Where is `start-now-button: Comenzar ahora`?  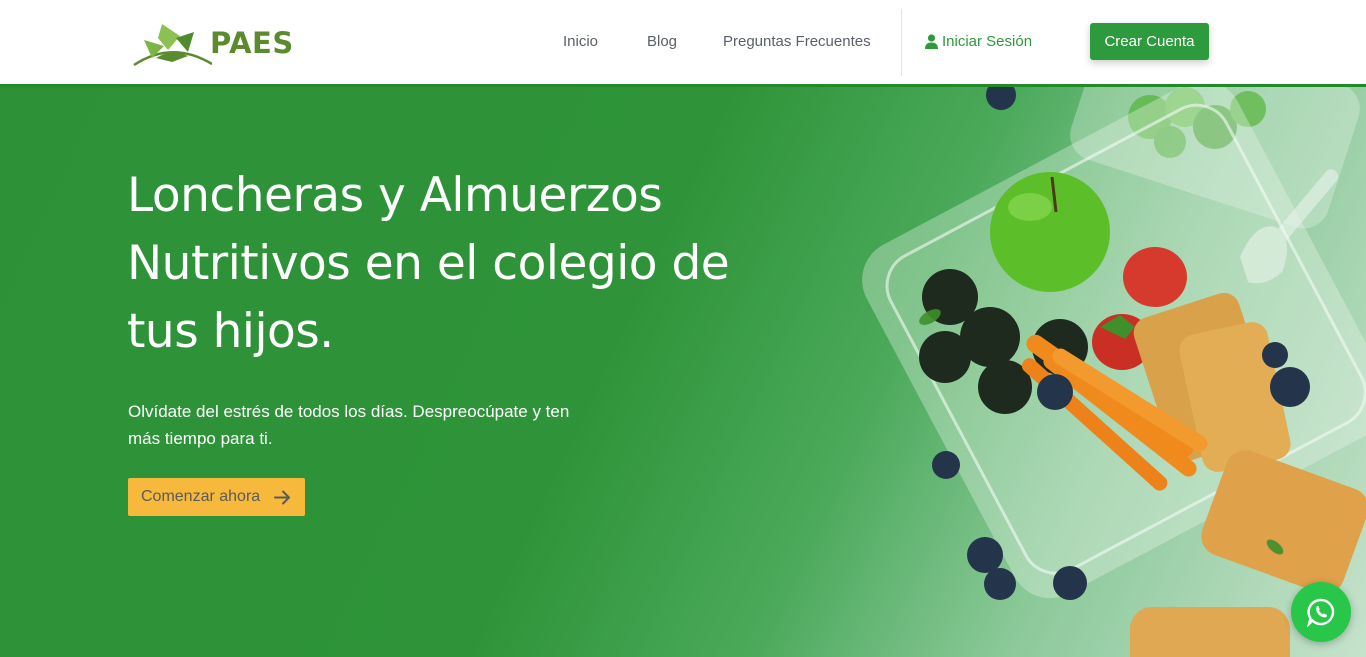
start-now-button: Comenzar ahora is located at coordinates (216, 497).